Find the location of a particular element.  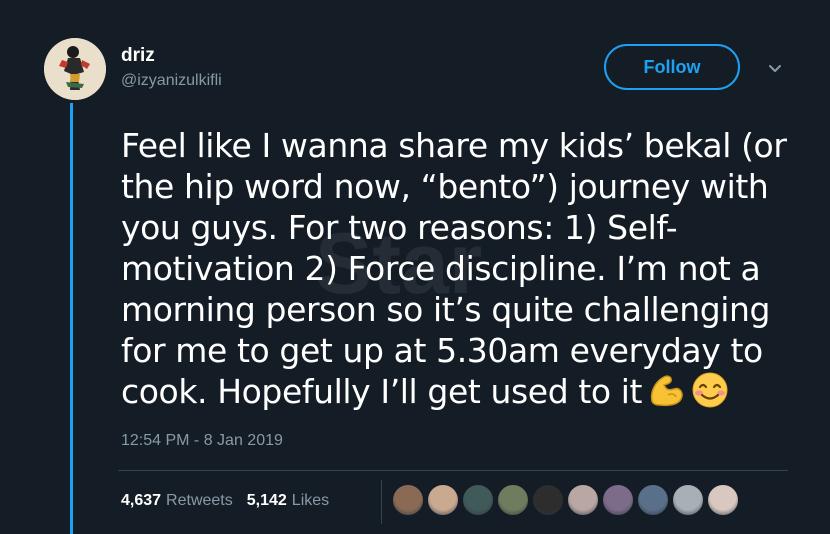

stats-separator is located at coordinates (381, 502).